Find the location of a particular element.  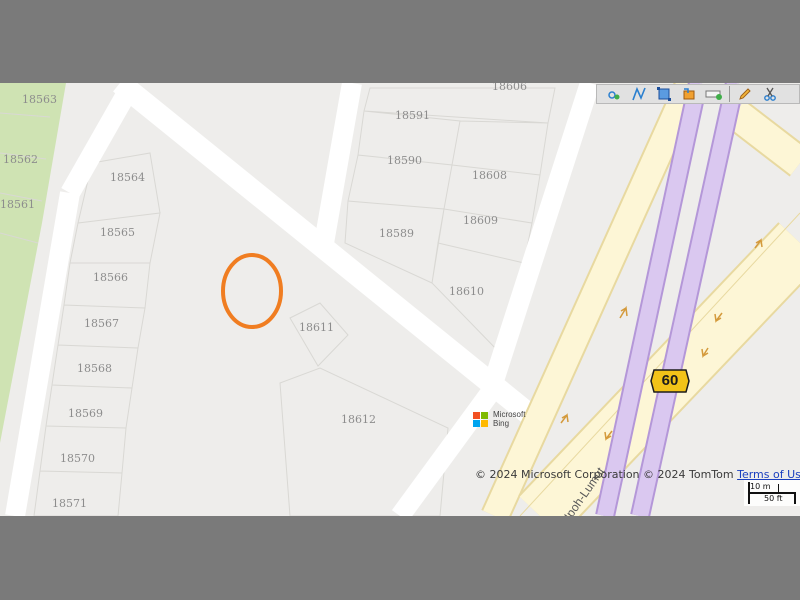

measure-line-icon is located at coordinates (639, 94).